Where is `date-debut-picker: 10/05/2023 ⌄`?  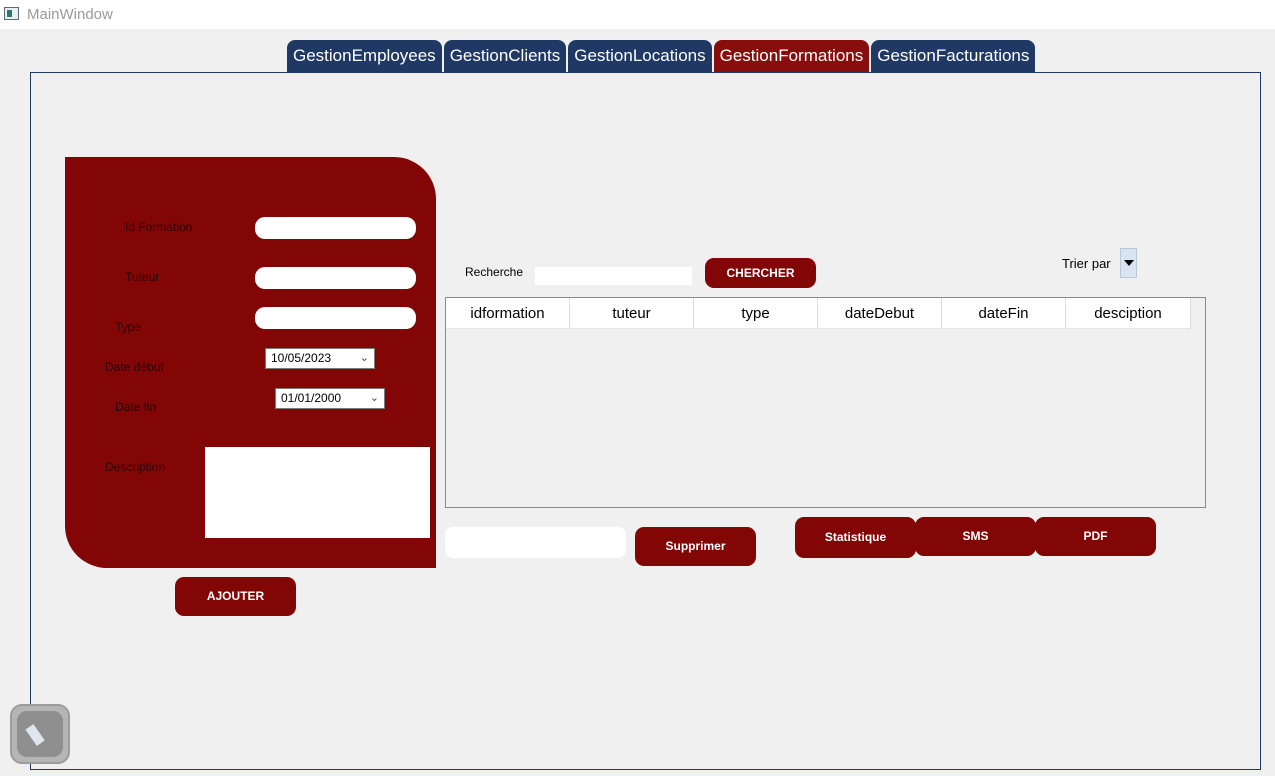
date-debut-picker: 10/05/2023 ⌄ is located at coordinates (320, 358).